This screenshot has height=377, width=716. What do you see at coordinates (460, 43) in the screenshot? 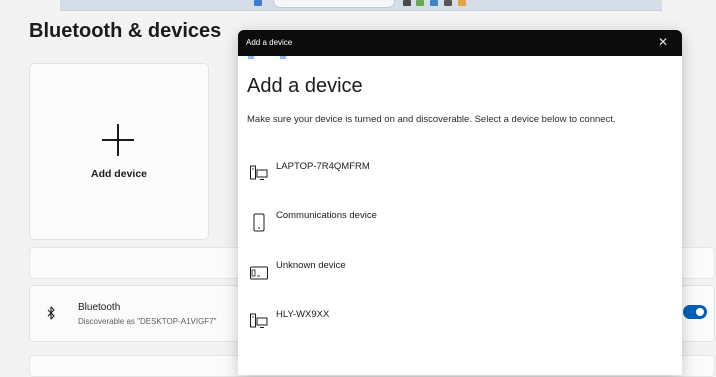
I see `dialog-titlebar: Add a device ✕` at bounding box center [460, 43].